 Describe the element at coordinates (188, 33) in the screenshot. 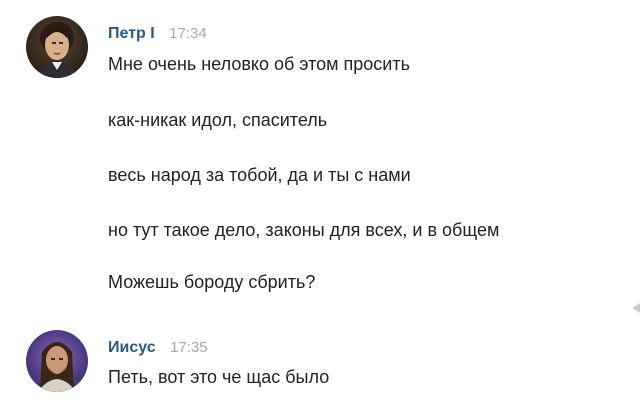

I see `message-time: 17:34` at that location.